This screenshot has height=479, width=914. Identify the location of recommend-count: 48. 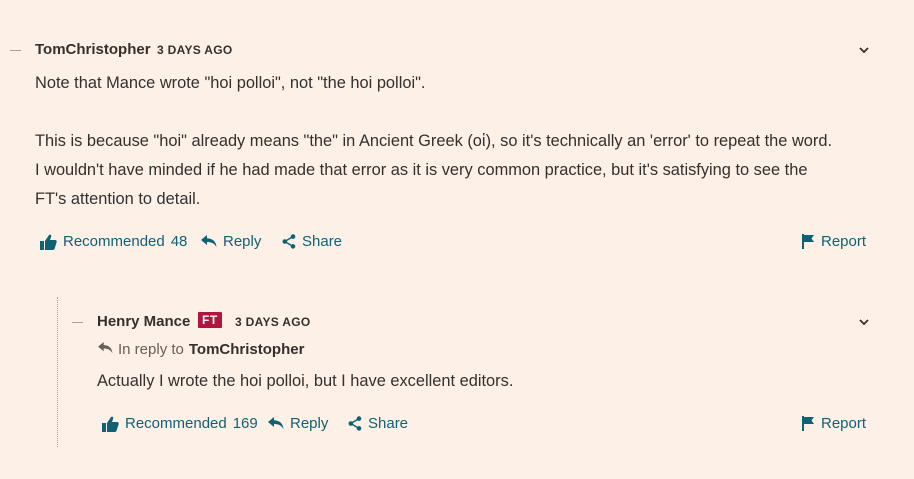
(179, 241).